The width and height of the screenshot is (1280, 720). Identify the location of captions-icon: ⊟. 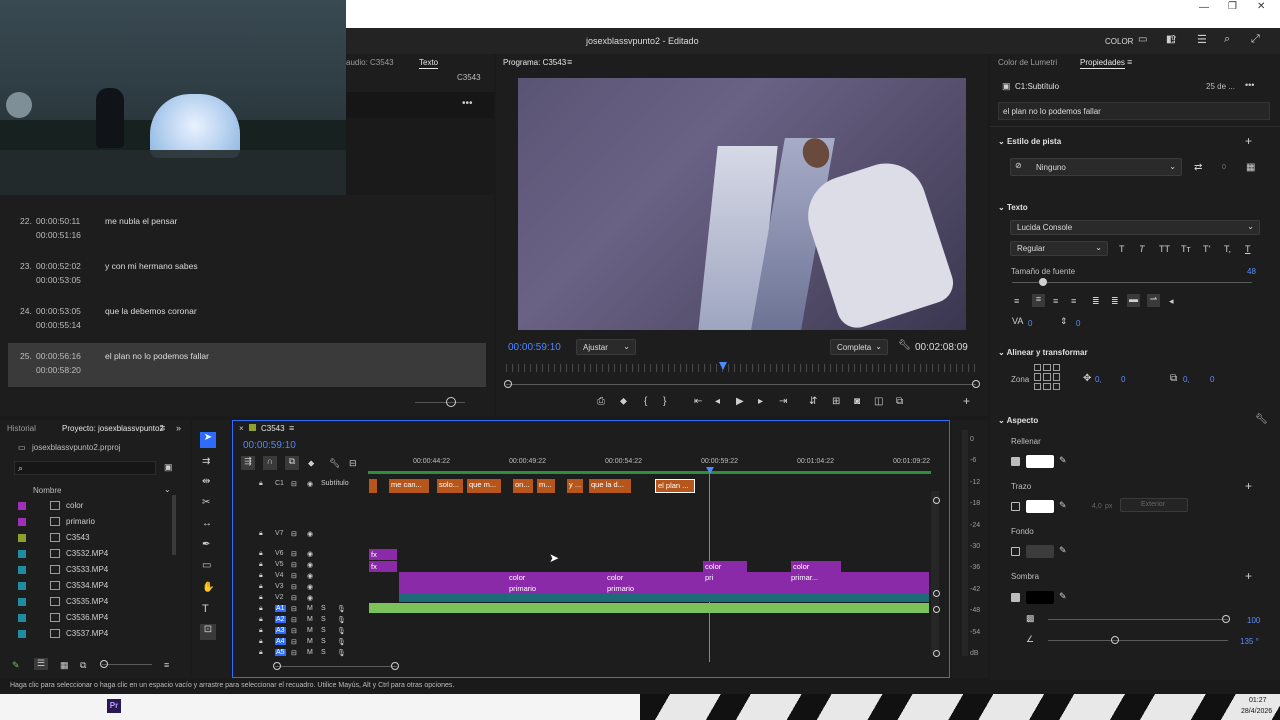
(353, 463).